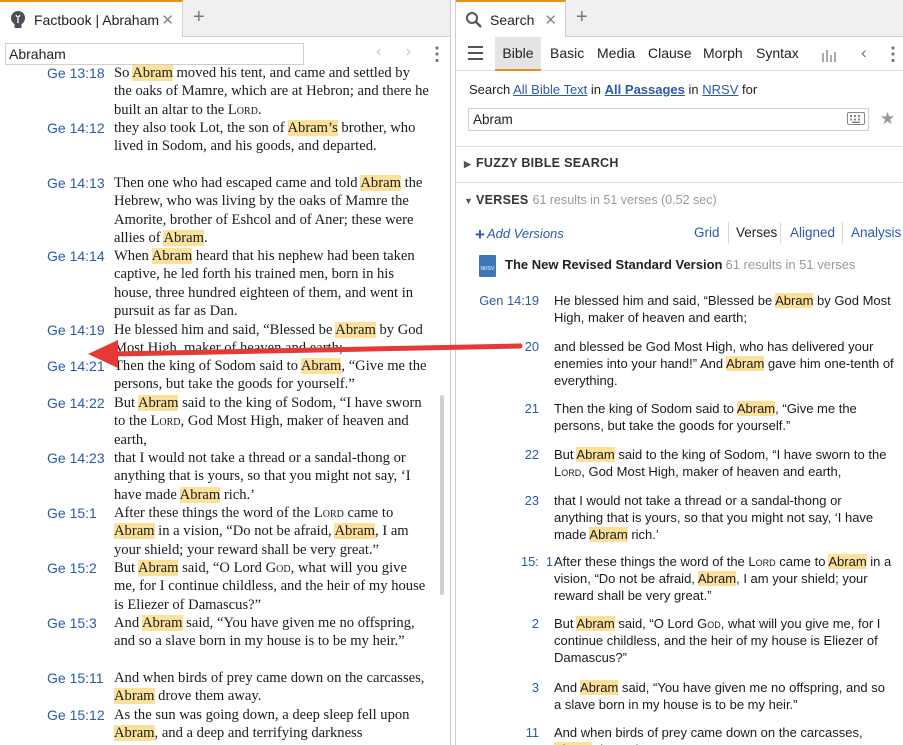  Describe the element at coordinates (72, 623) in the screenshot. I see `verse-ref-link: Ge 15:3` at that location.